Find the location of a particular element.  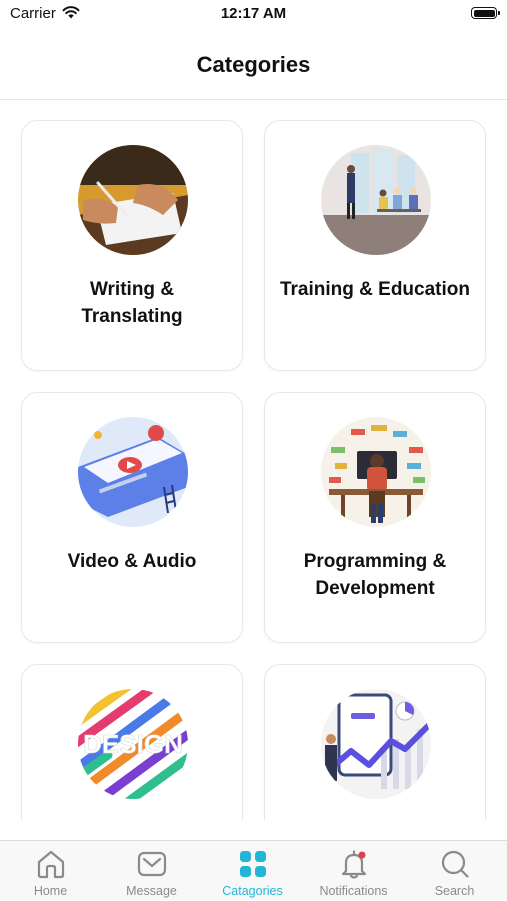

category-card-video: Video & Audio is located at coordinates (132, 517).